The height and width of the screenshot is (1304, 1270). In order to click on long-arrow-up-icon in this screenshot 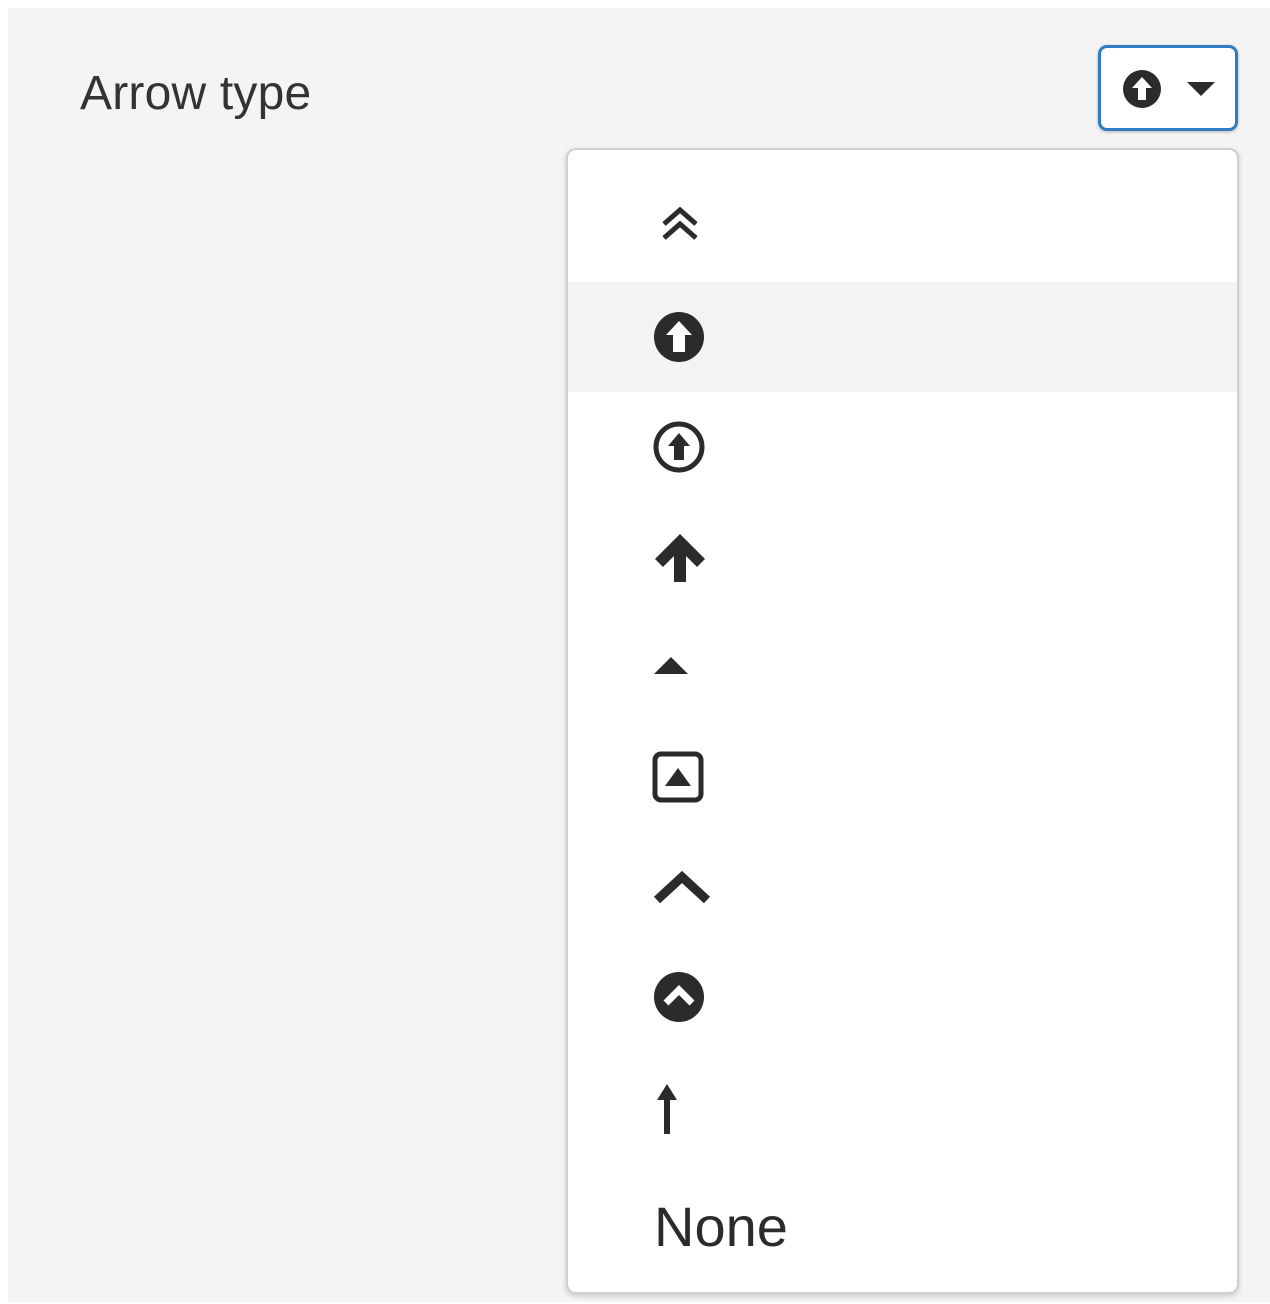, I will do `click(667, 1109)`.